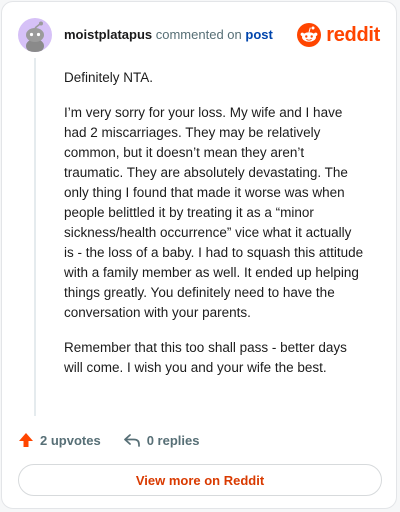 The image size is (400, 512). Describe the element at coordinates (108, 440) in the screenshot. I see `comment-actions: 2 upvotes 0 replies` at that location.